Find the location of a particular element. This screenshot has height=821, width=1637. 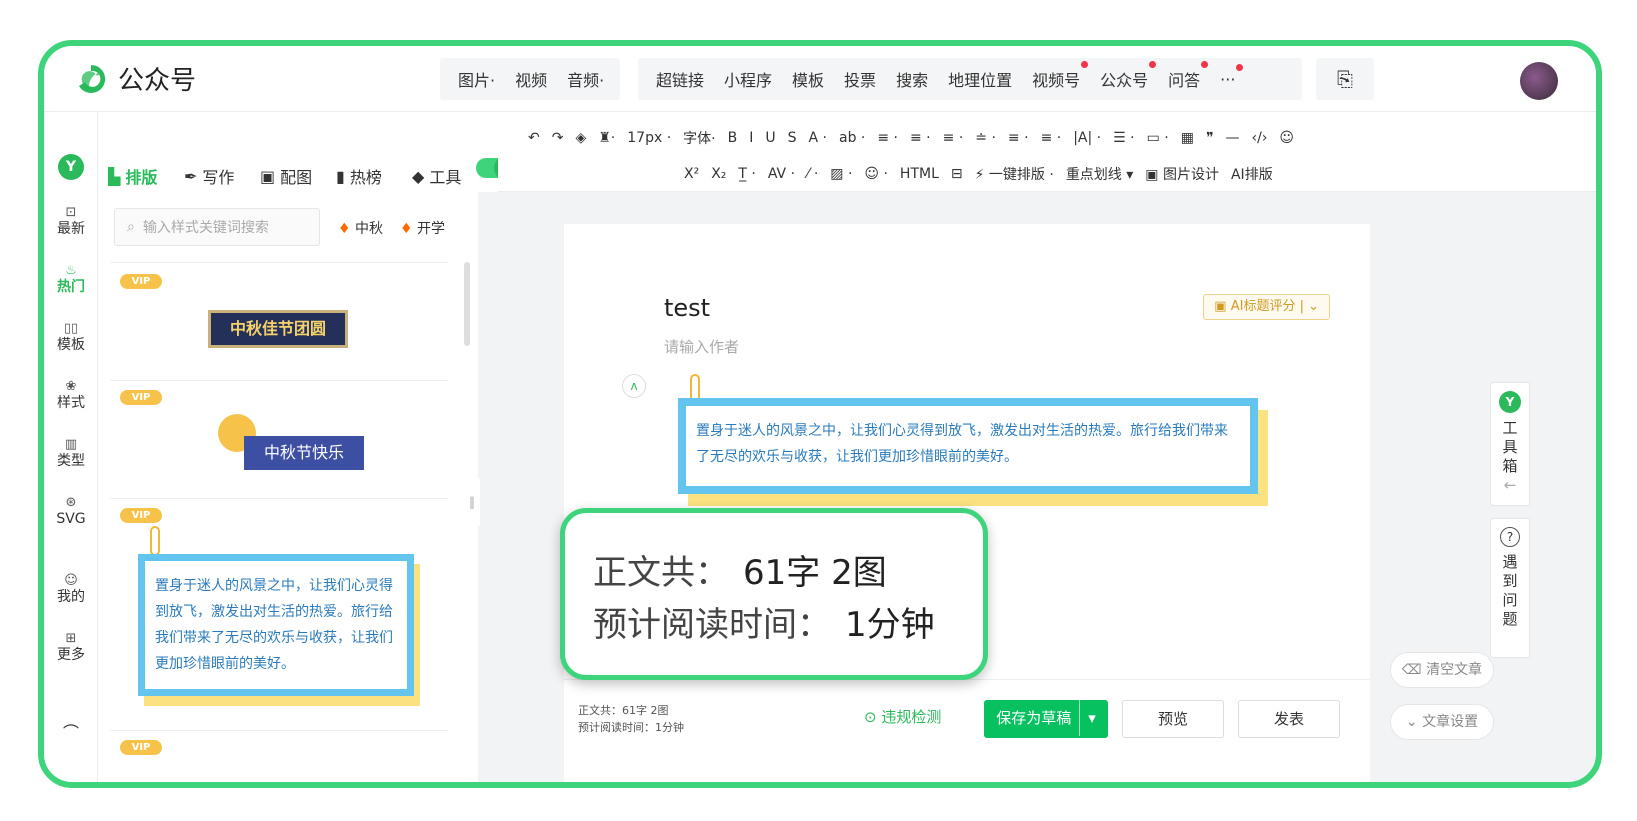

avatar is located at coordinates (1539, 81).